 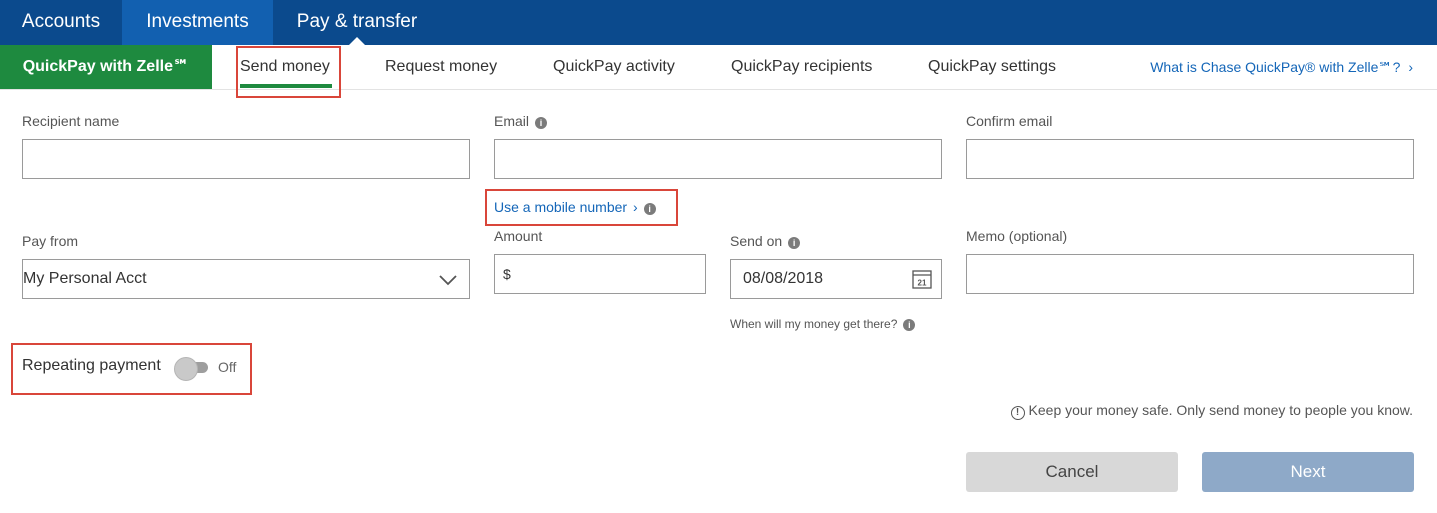 What do you see at coordinates (813, 324) in the screenshot?
I see `delivery-help-text: When will my money get there?` at bounding box center [813, 324].